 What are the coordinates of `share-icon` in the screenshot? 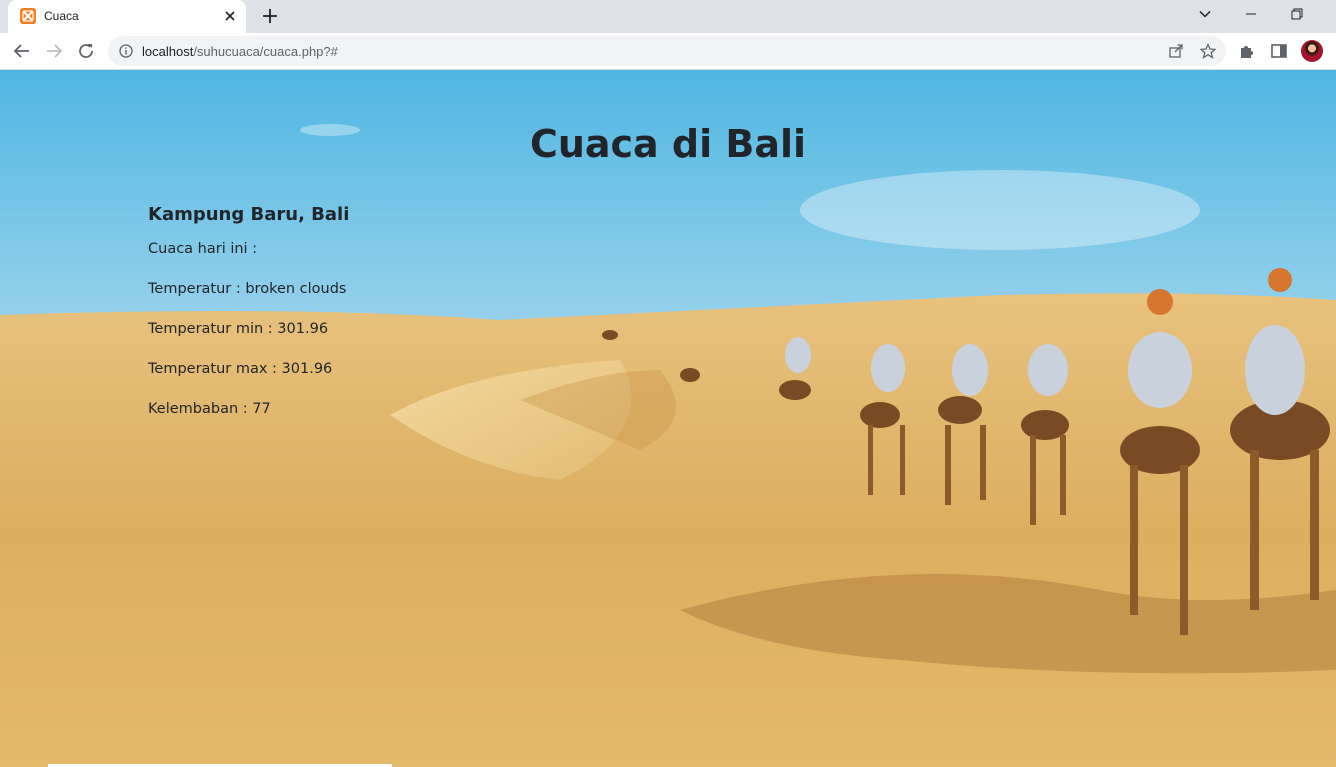 It's located at (1176, 51).